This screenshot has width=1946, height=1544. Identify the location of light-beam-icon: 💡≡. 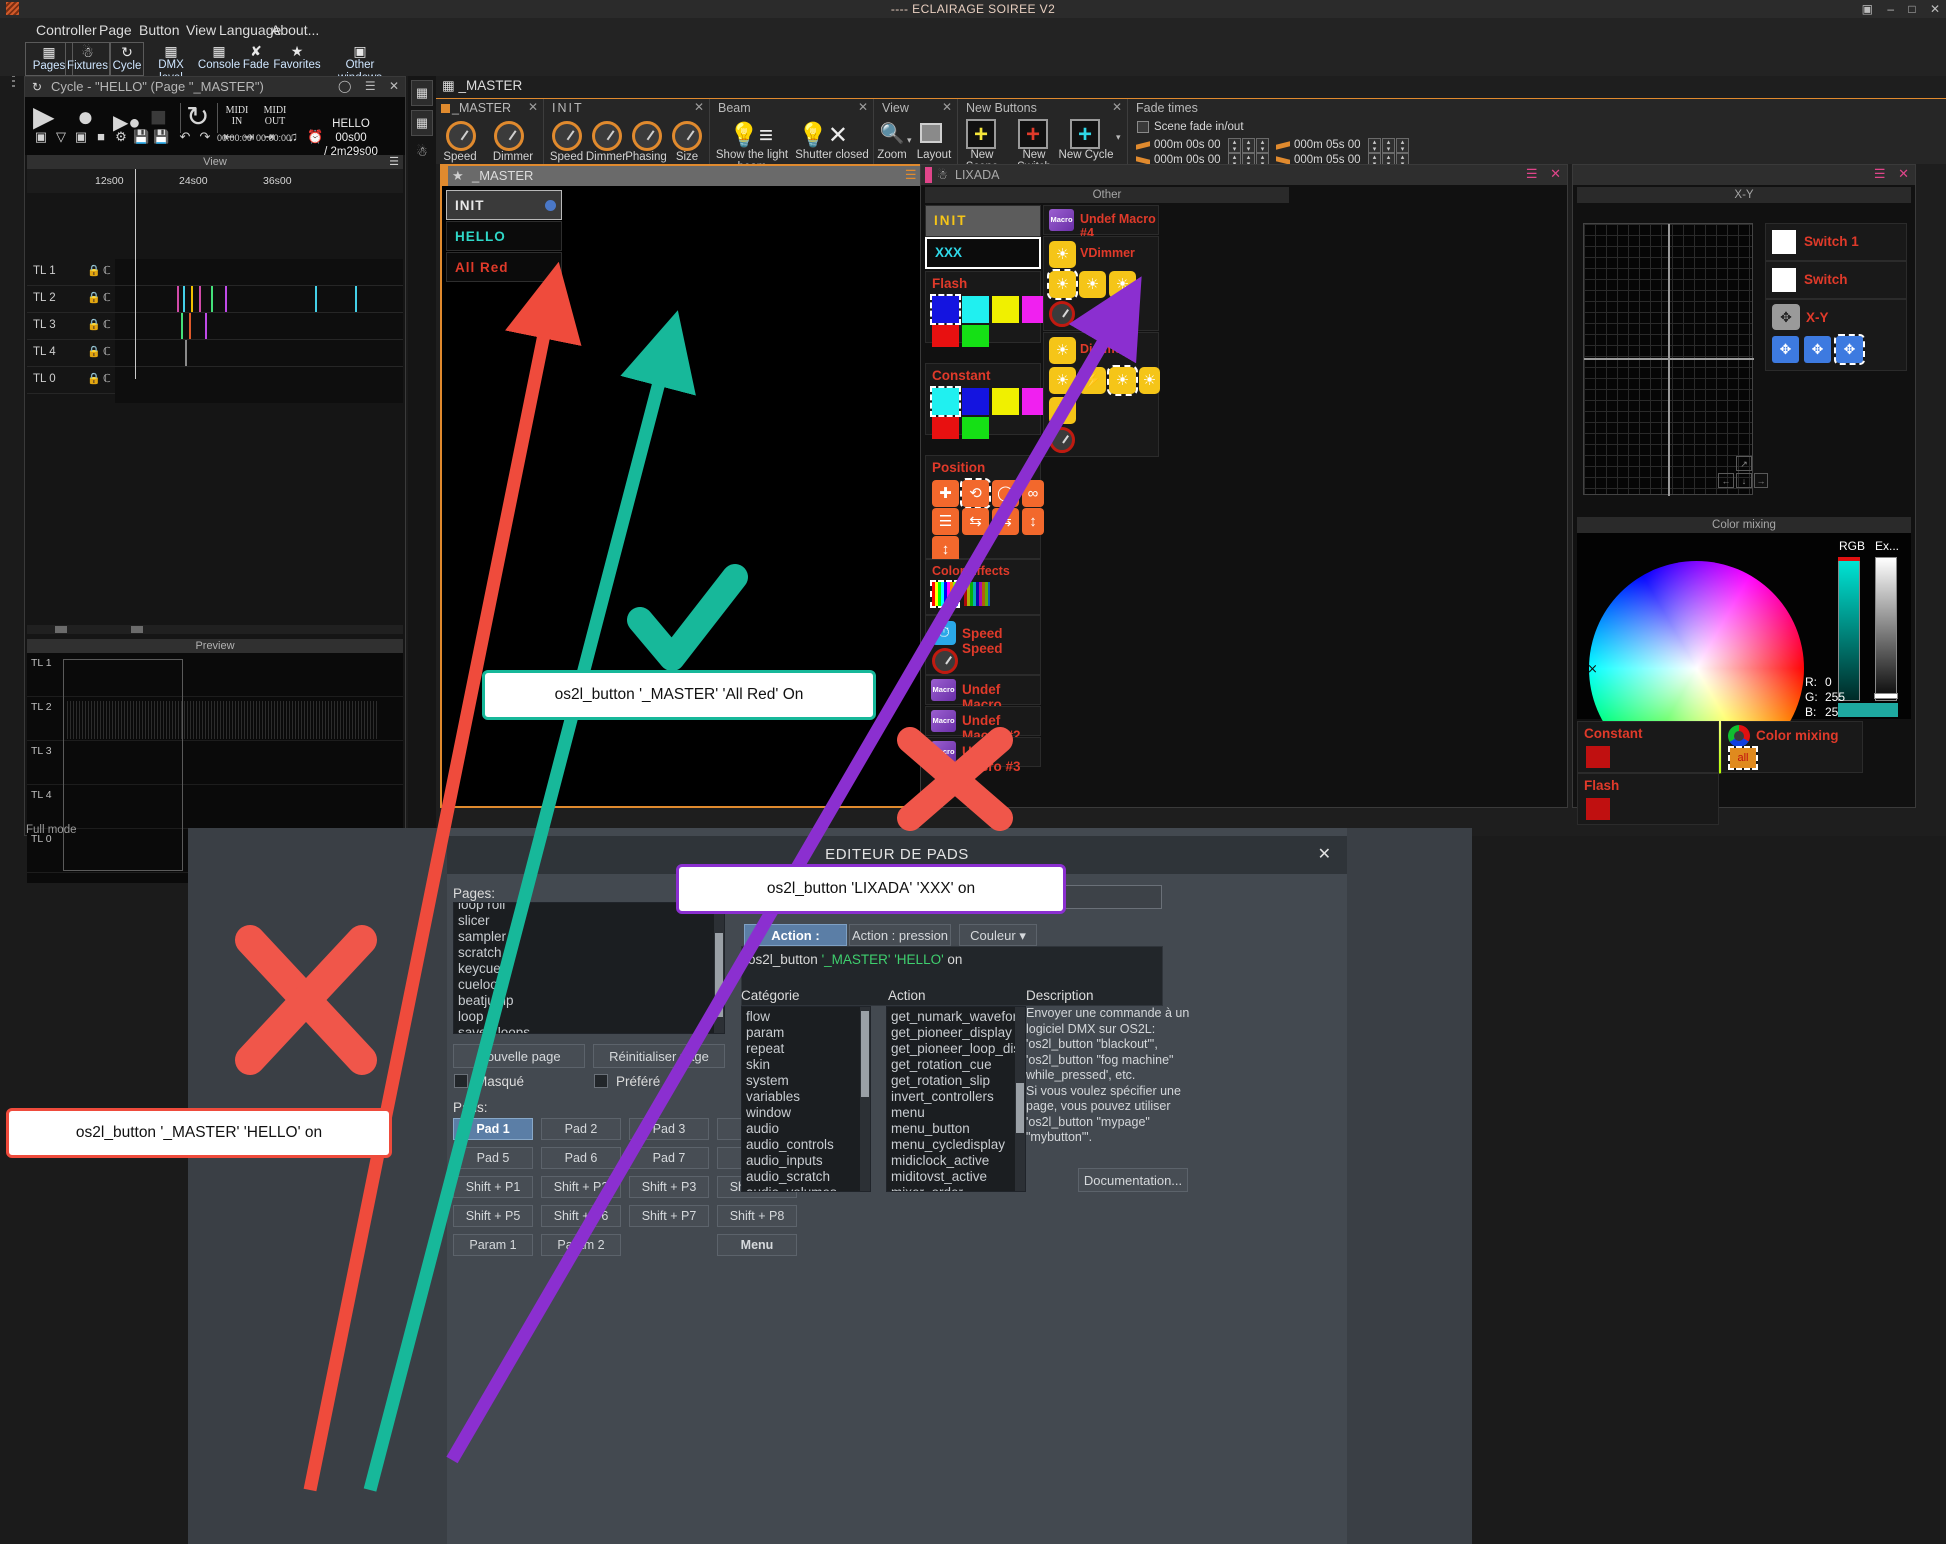
(751, 135).